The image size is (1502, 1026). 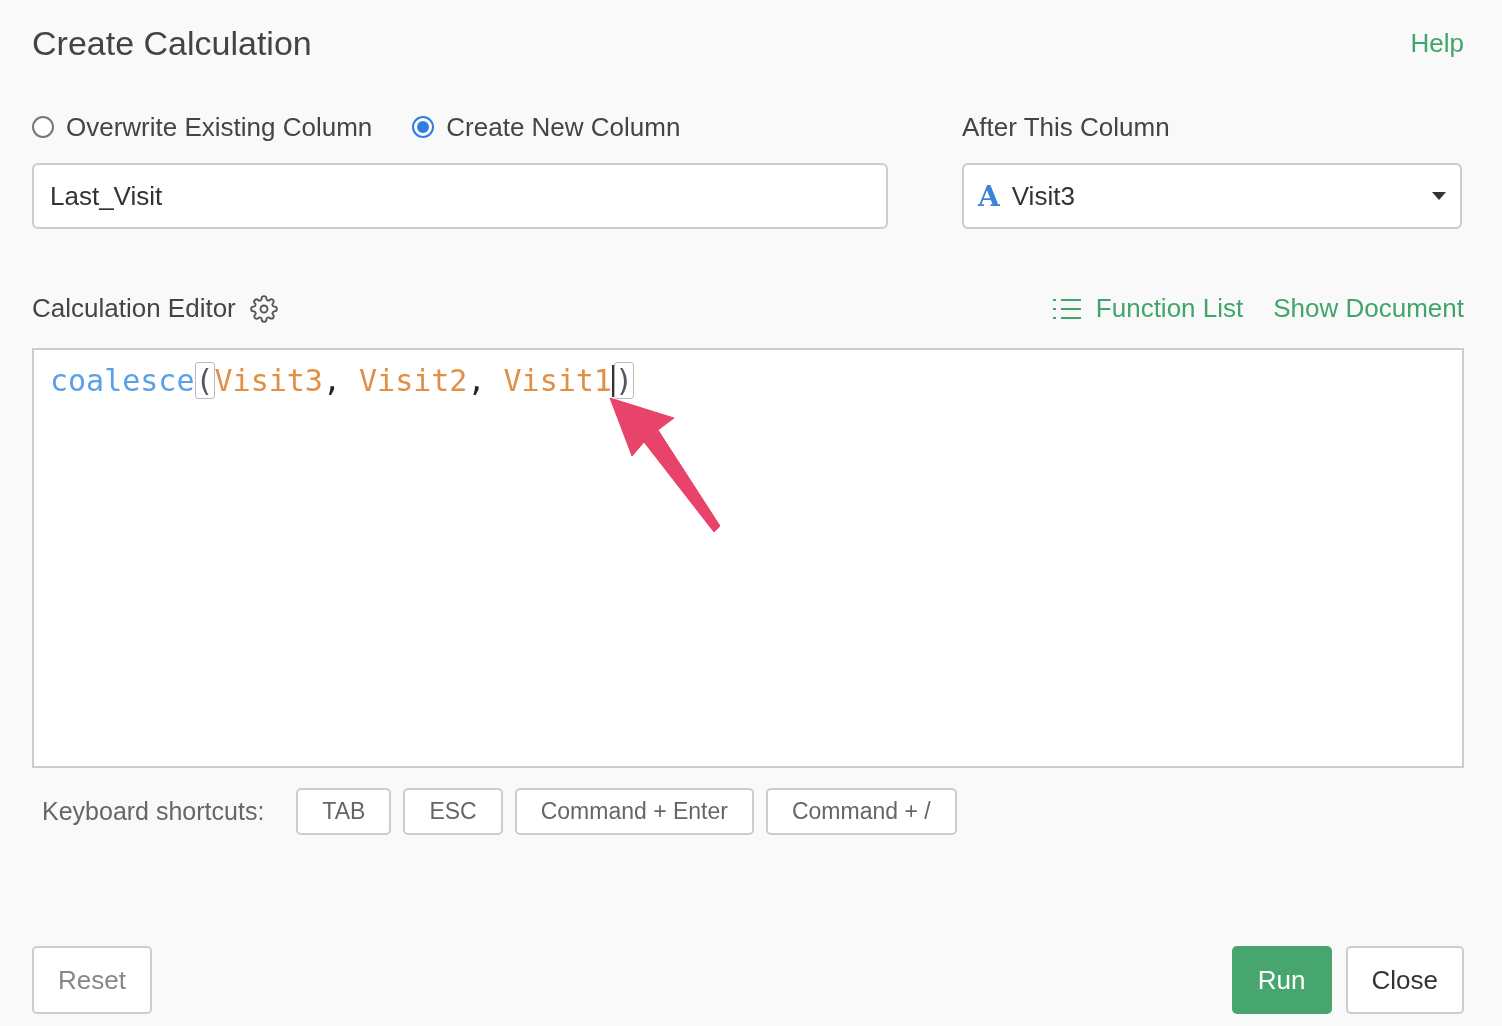 I want to click on code-bracket: (, so click(x=204, y=380).